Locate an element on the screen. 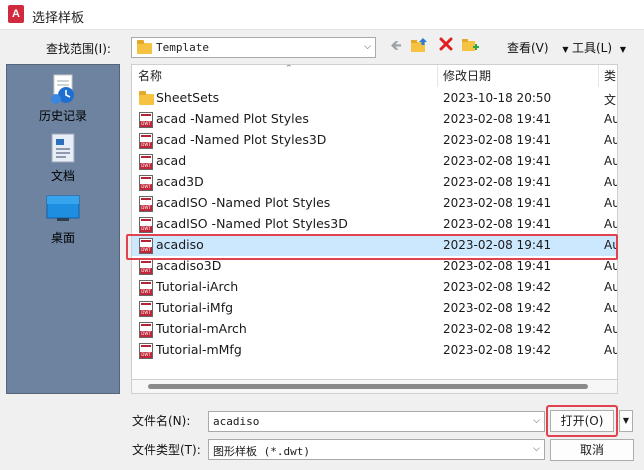  column-type-label: 类 is located at coordinates (610, 76).